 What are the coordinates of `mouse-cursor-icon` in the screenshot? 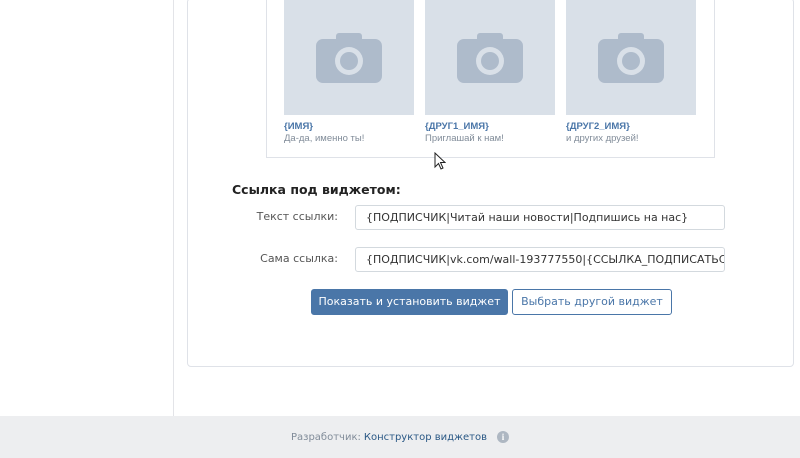 It's located at (440, 161).